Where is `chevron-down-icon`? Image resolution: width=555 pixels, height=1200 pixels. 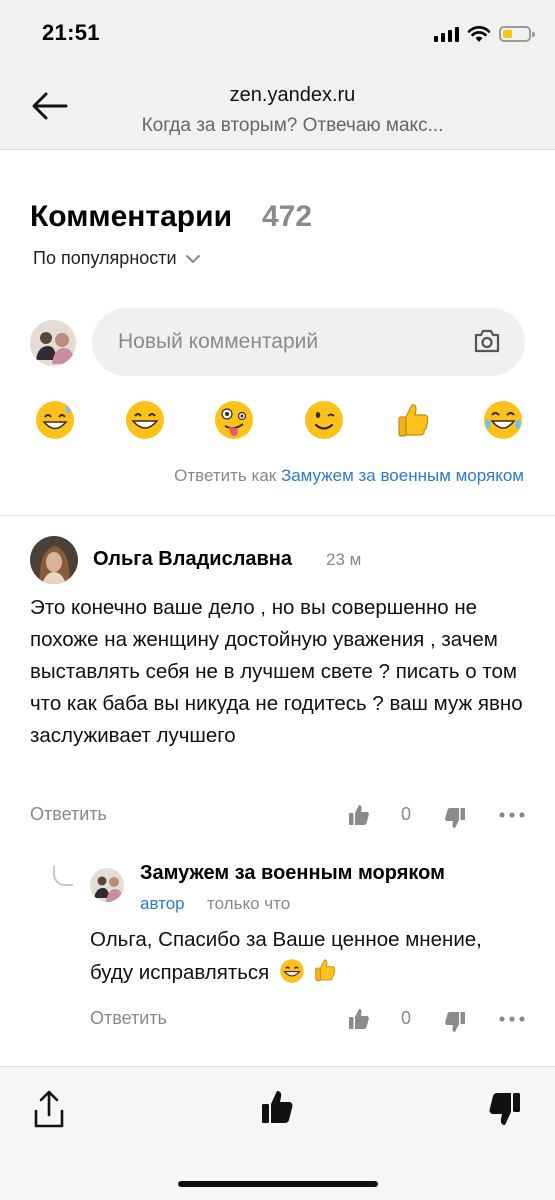 chevron-down-icon is located at coordinates (192, 258).